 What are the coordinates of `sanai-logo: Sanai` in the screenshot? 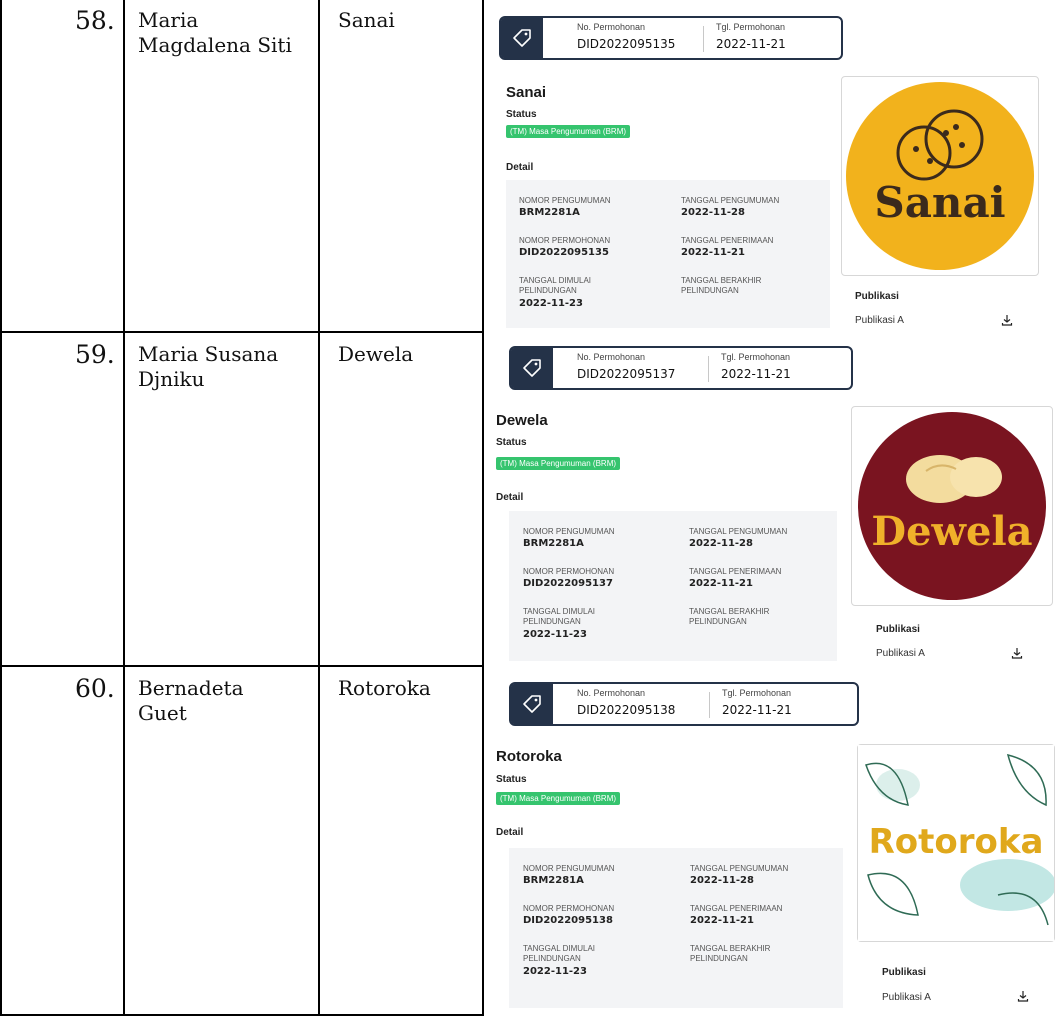 It's located at (940, 176).